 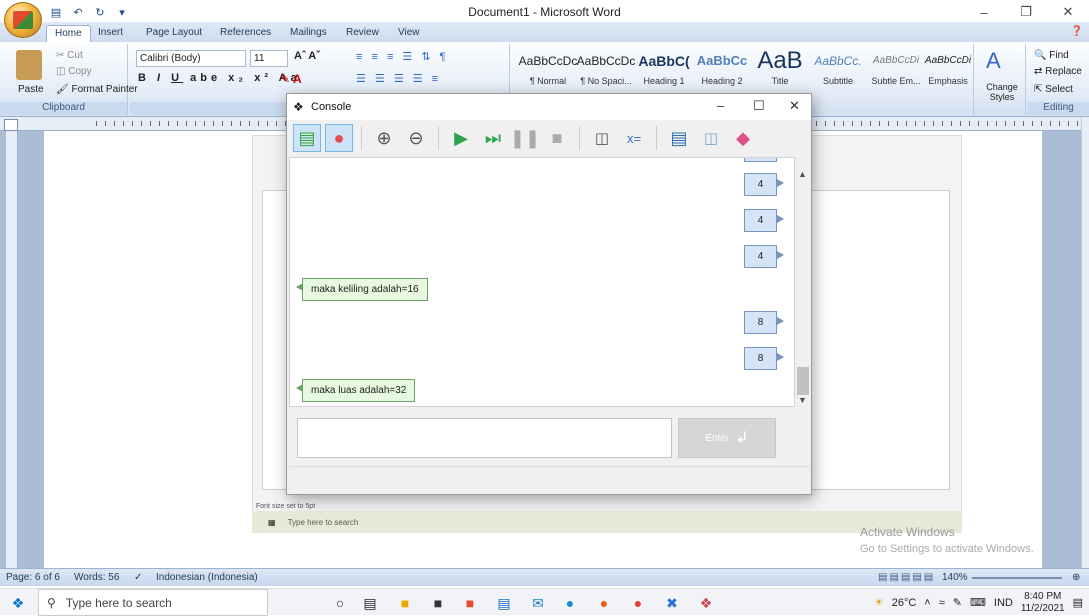 I want to click on console-scroll-thumb, so click(x=803, y=381).